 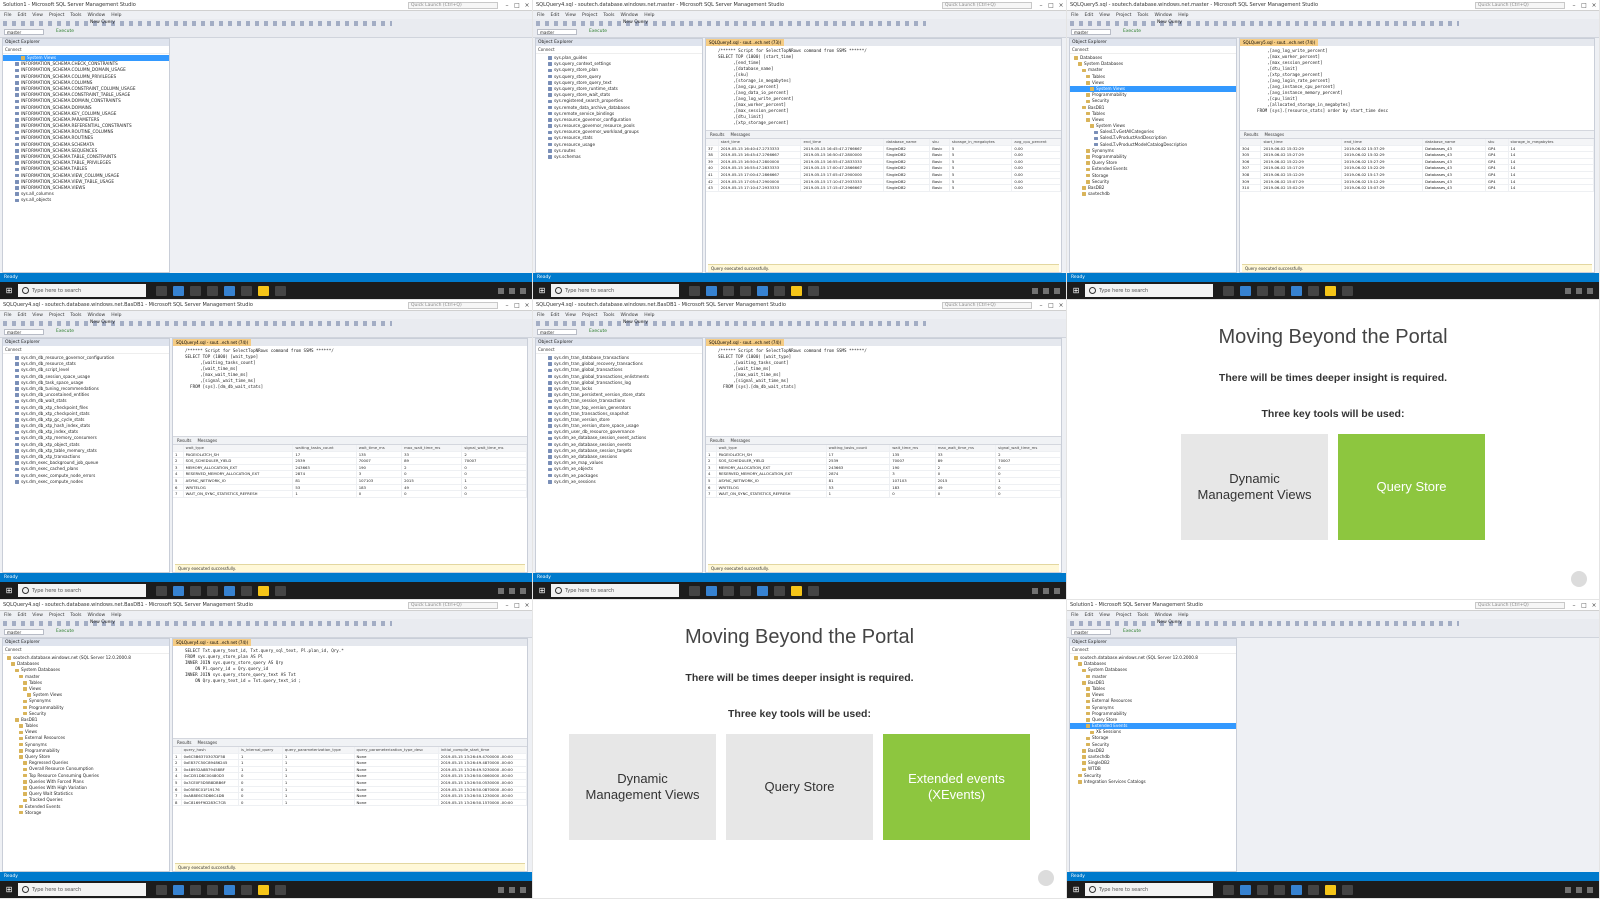 What do you see at coordinates (324, 468) in the screenshot?
I see `table-cell: 243663` at bounding box center [324, 468].